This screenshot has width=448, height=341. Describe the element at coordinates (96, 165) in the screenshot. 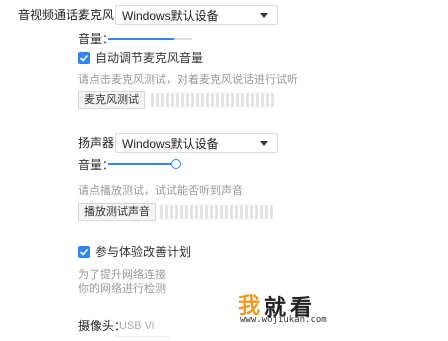

I see `speaker-volume-label: 音量：` at that location.